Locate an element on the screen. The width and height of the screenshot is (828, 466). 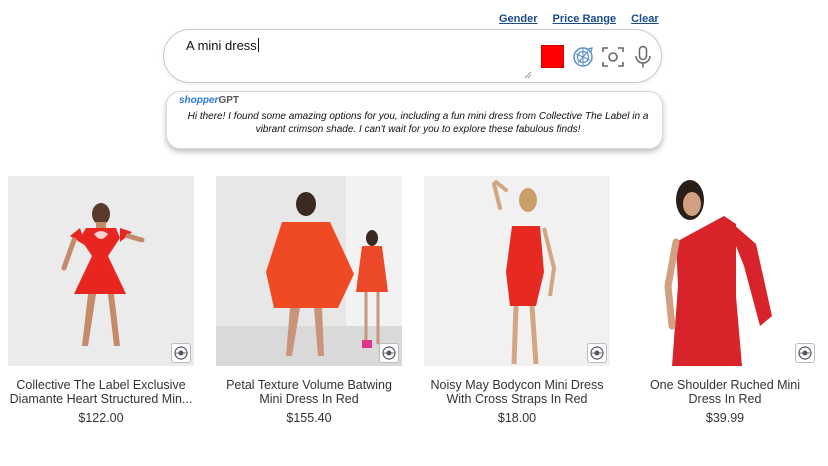
product-price: $39.99 is located at coordinates (725, 418).